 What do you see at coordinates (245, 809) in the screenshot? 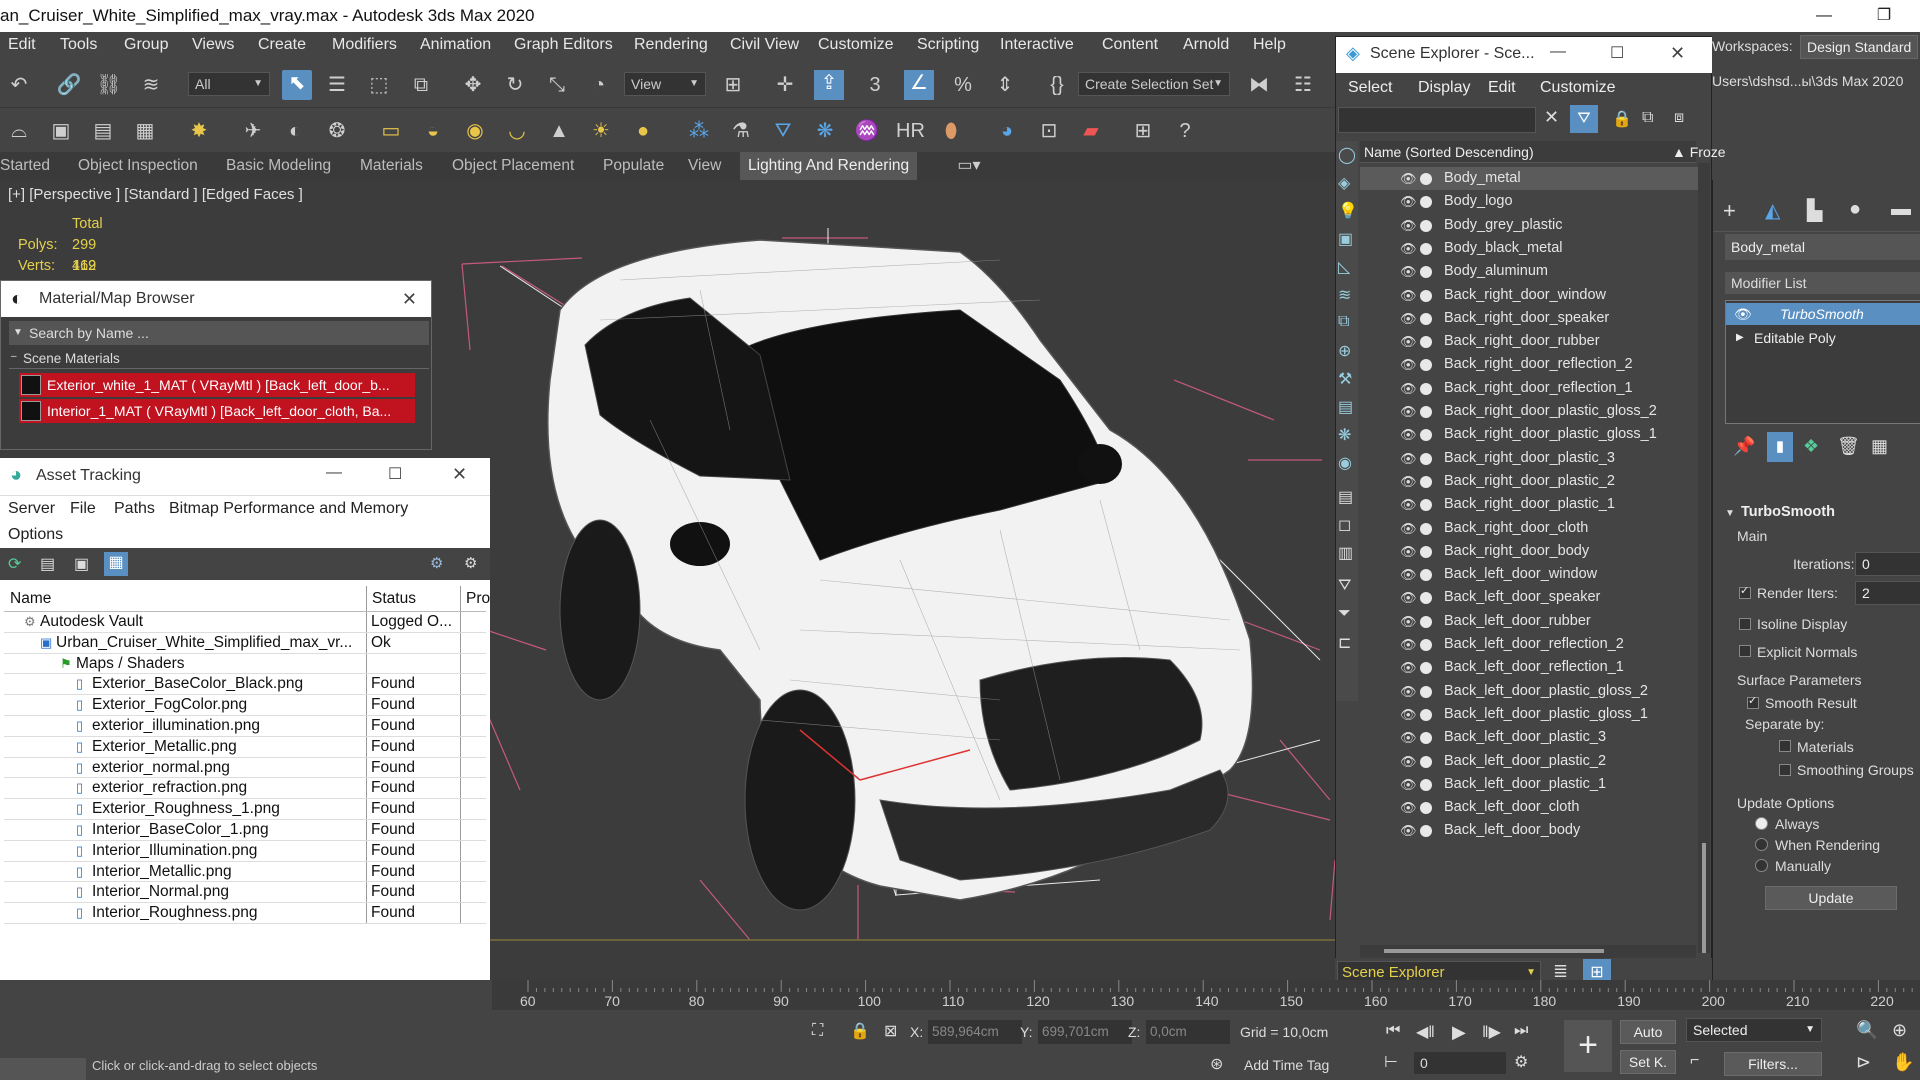
I see `asset-row: ▯ Exterior_Roughness_1.png Found` at bounding box center [245, 809].